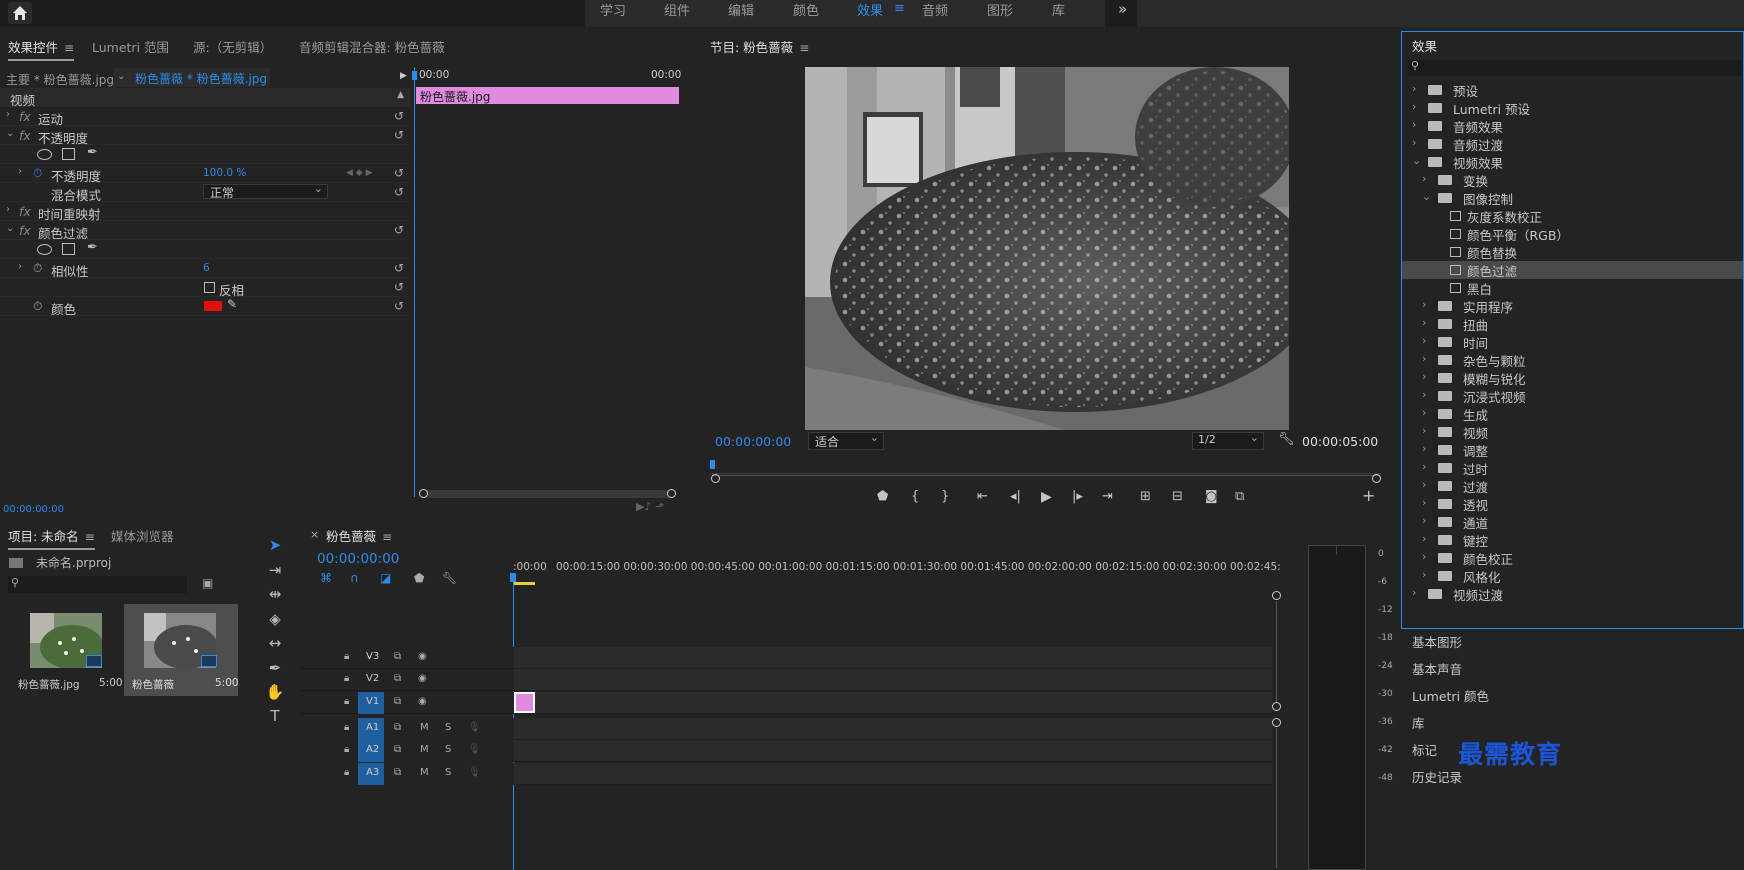 Image resolution: width=1744 pixels, height=870 pixels. What do you see at coordinates (385, 578) in the screenshot?
I see `linked-selection-icon: ◪` at bounding box center [385, 578].